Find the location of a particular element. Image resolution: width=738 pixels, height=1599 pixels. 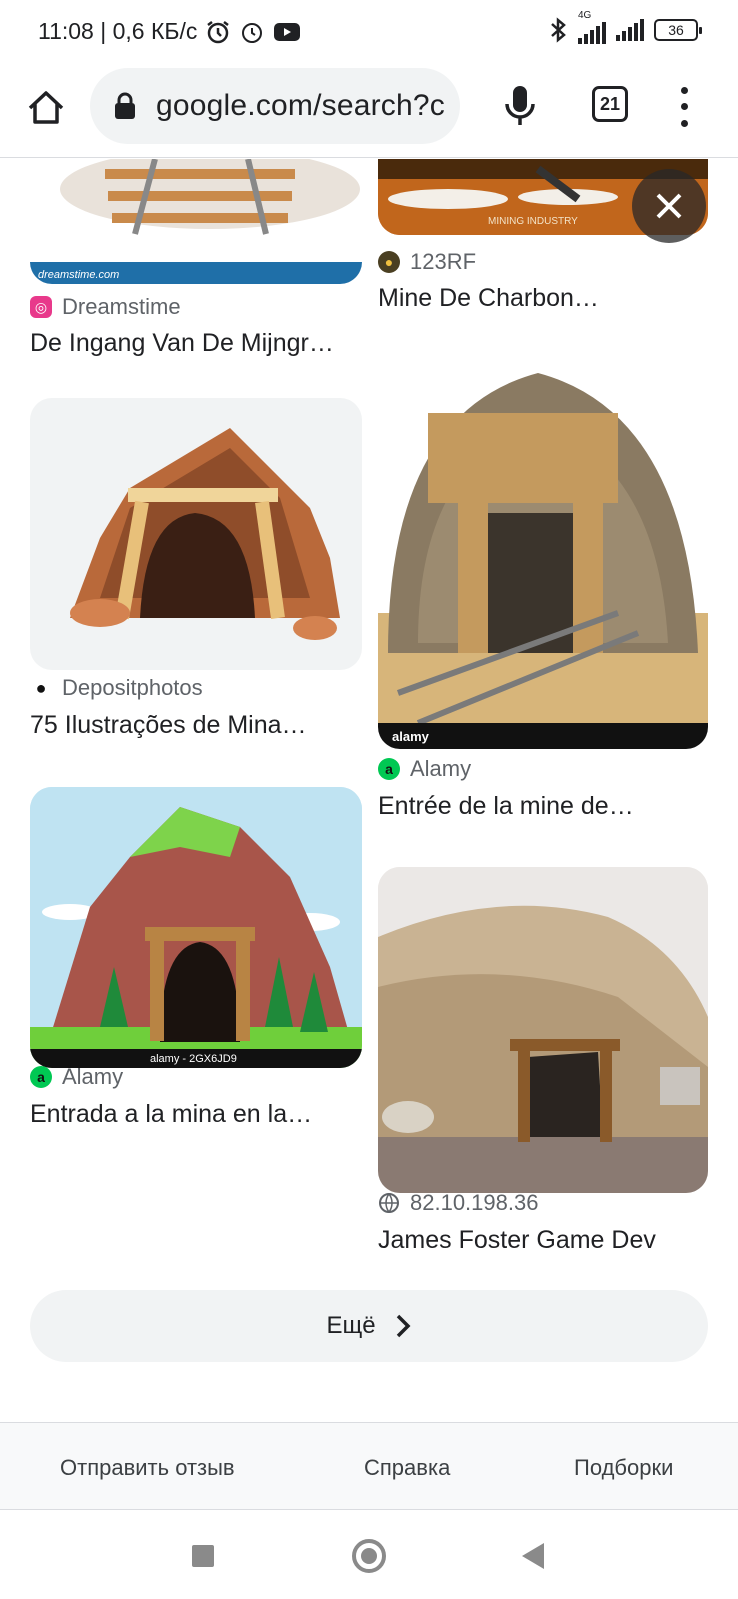

result-image-3d-mine is located at coordinates (543, 1030).